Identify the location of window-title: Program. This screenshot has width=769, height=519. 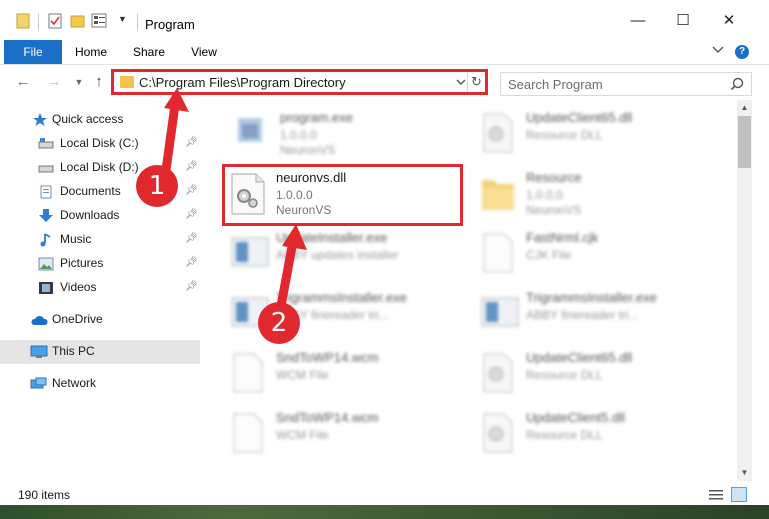
(170, 24).